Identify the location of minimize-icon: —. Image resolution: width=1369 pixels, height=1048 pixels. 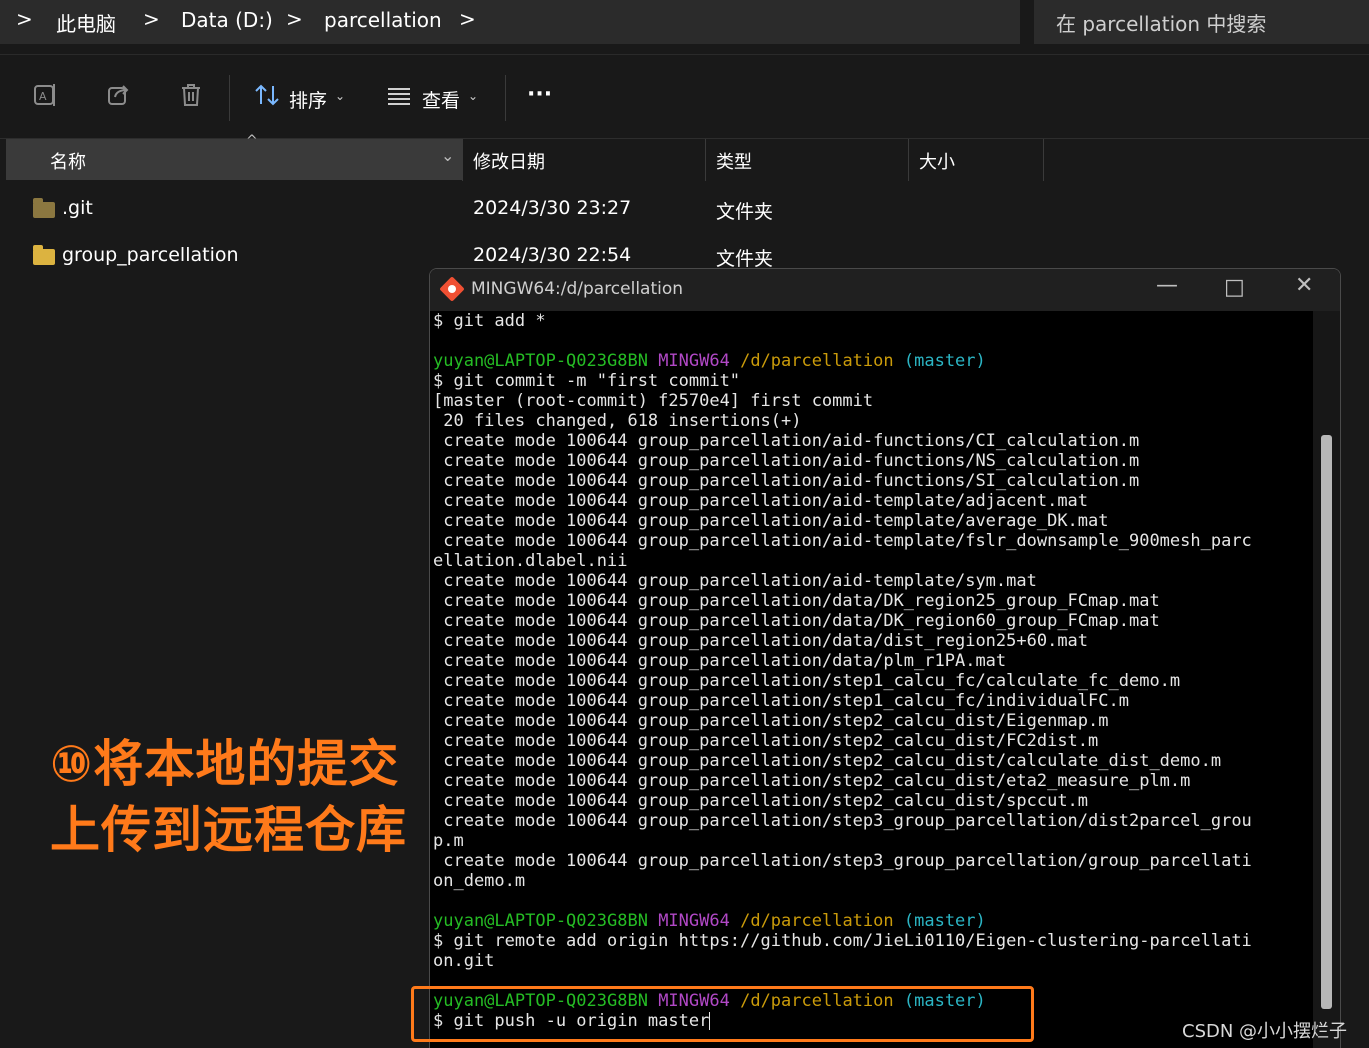
(1167, 285).